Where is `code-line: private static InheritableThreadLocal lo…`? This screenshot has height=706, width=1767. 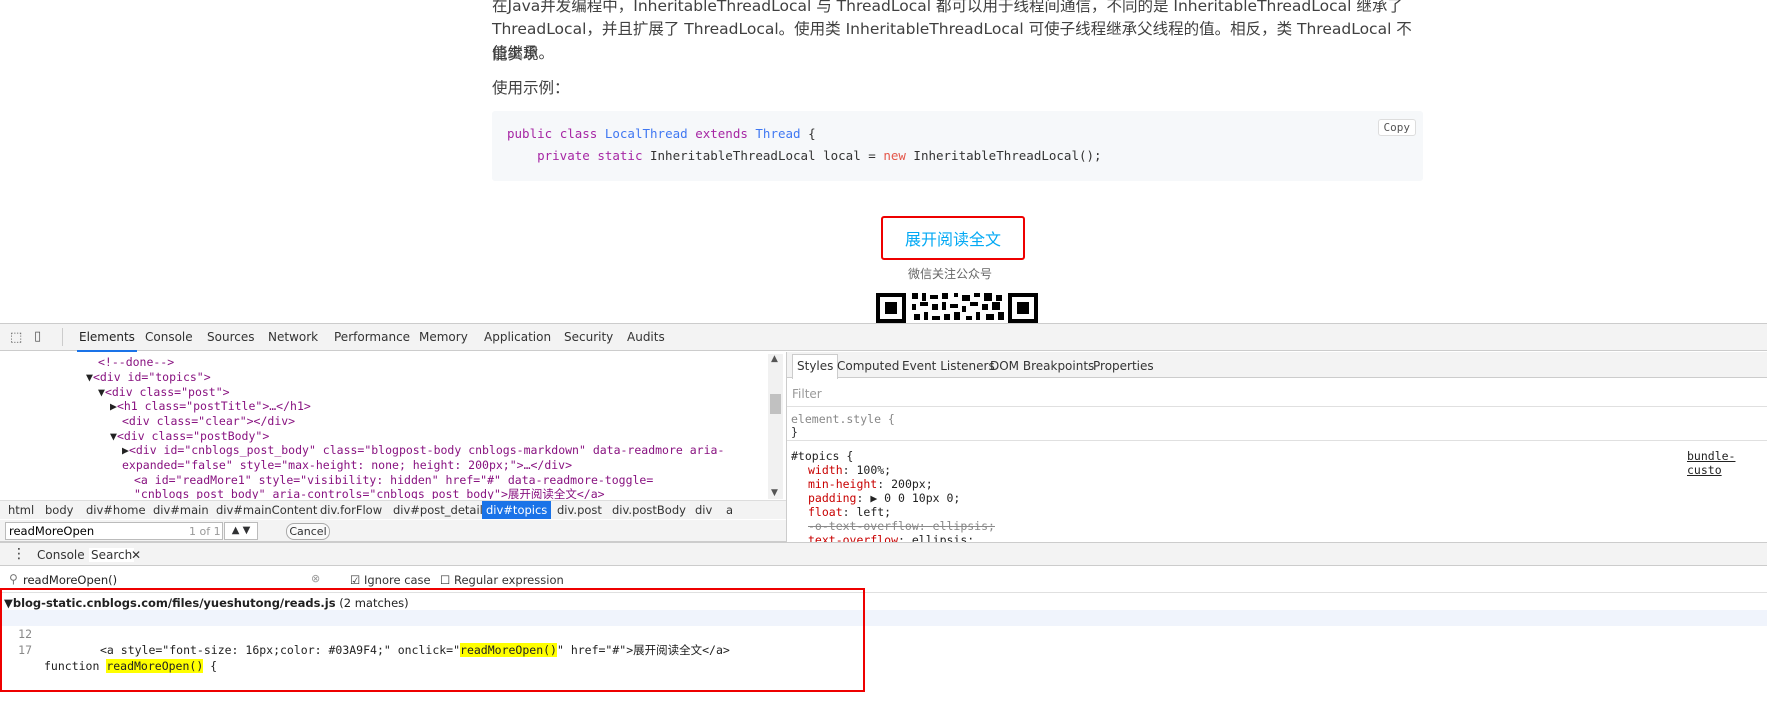 code-line: private static InheritableThreadLocal lo… is located at coordinates (819, 155).